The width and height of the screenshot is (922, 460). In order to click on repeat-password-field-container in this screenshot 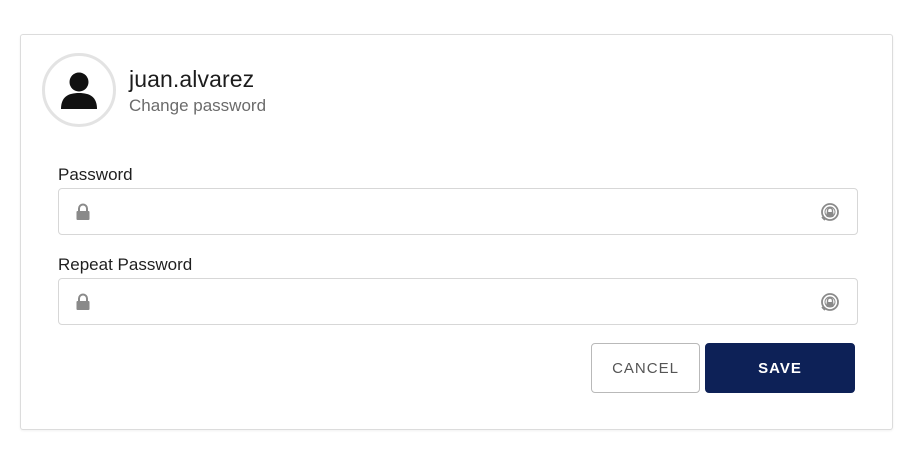, I will do `click(458, 301)`.